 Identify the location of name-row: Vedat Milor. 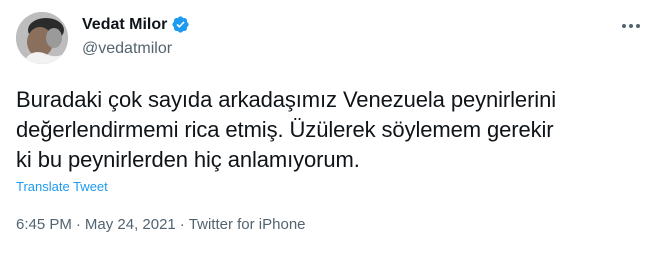
(136, 24).